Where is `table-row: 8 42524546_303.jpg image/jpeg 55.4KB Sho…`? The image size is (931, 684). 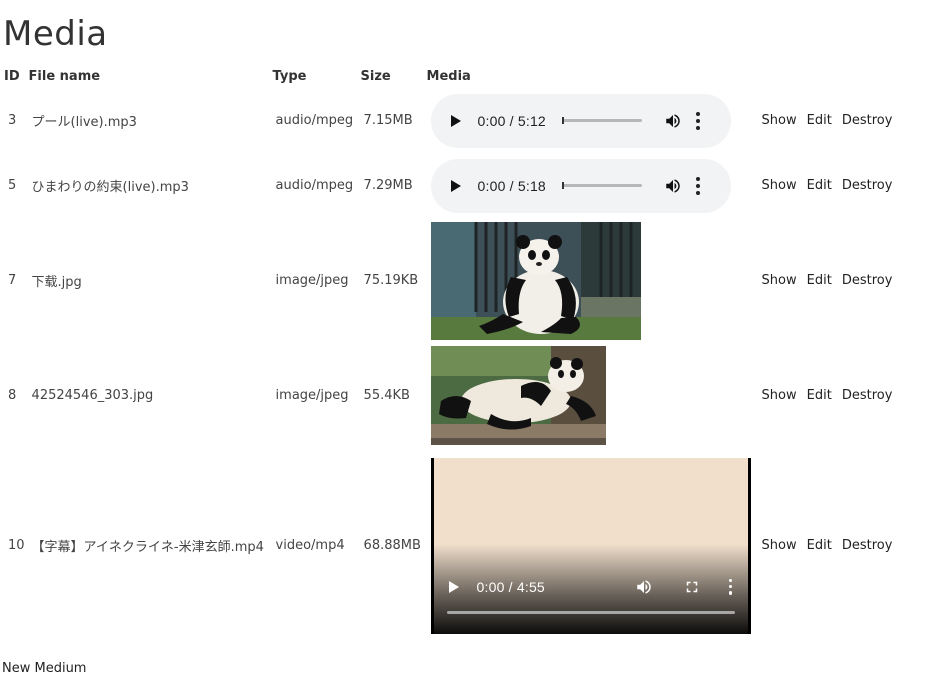 table-row: 8 42524546_303.jpg image/jpeg 55.4KB Sho… is located at coordinates (453, 395).